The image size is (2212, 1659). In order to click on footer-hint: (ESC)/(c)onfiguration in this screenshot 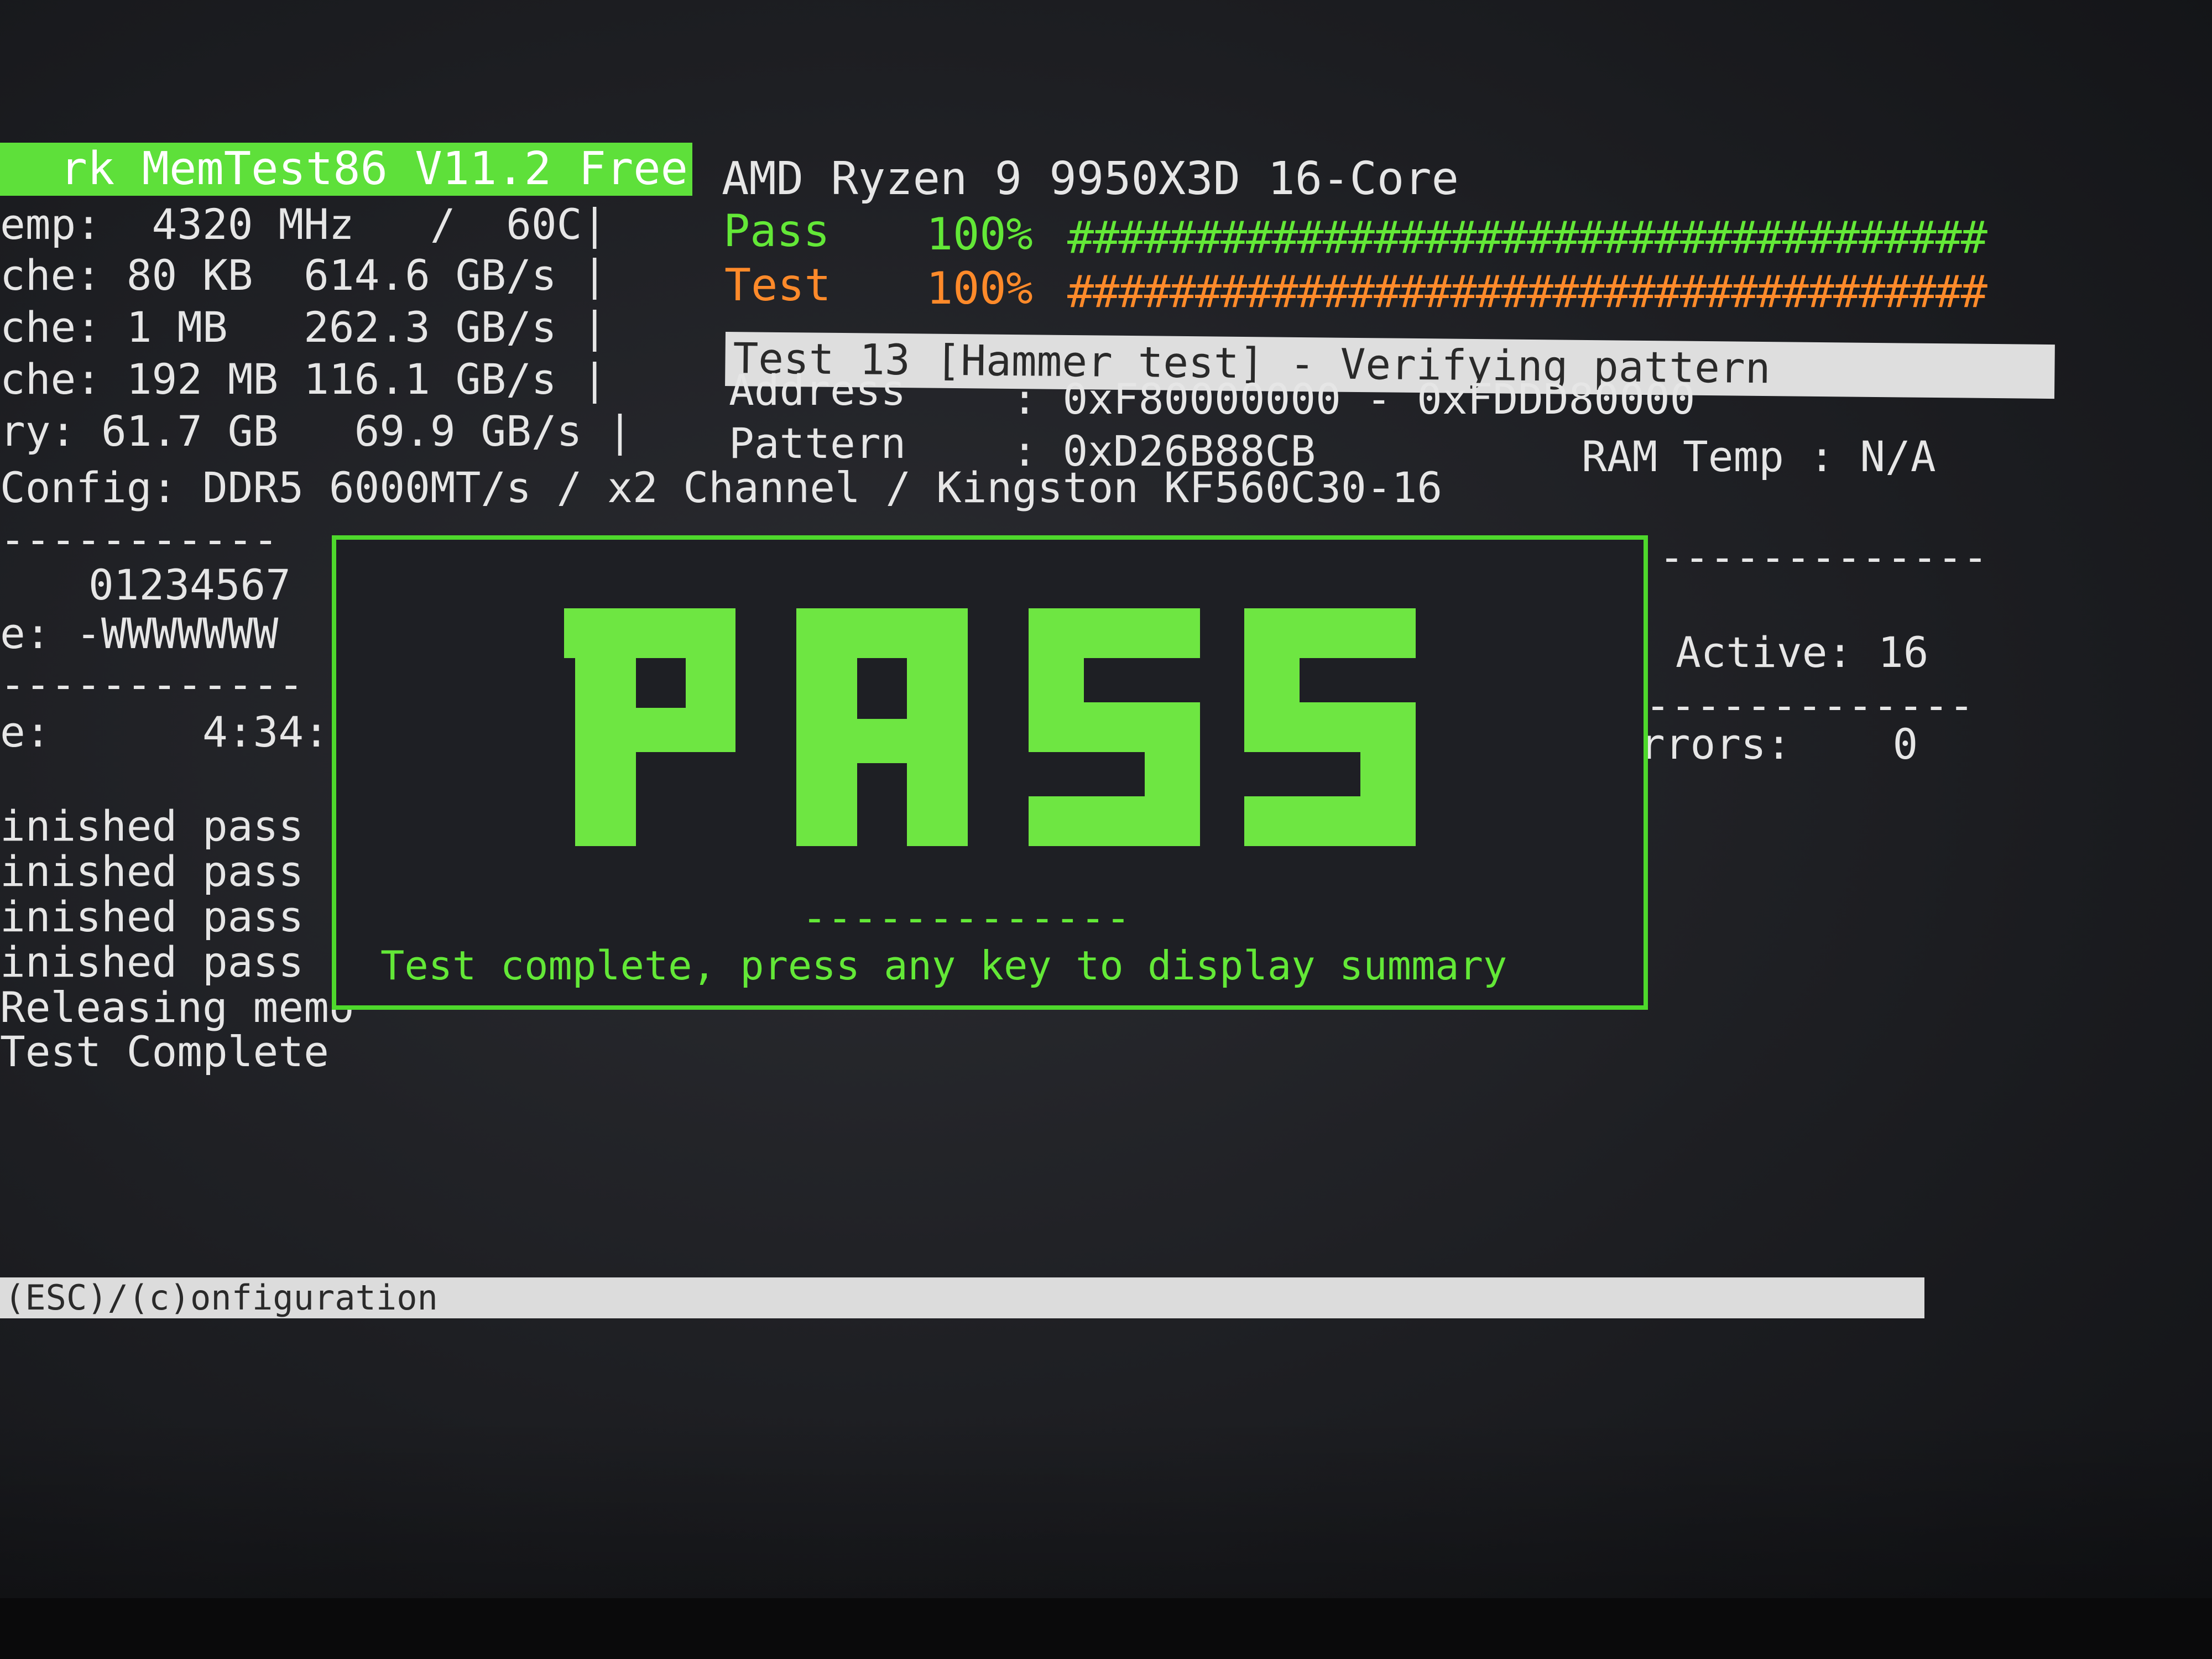, I will do `click(221, 1297)`.